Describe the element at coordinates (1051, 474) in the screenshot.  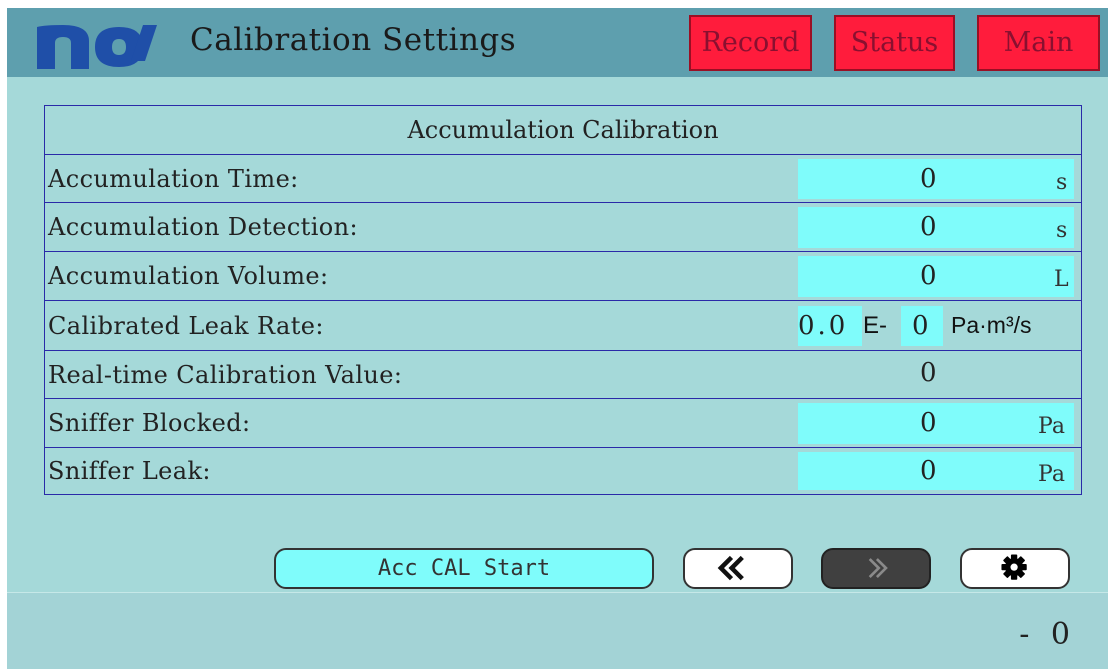
I see `sniffer-leak-unit: Pa` at that location.